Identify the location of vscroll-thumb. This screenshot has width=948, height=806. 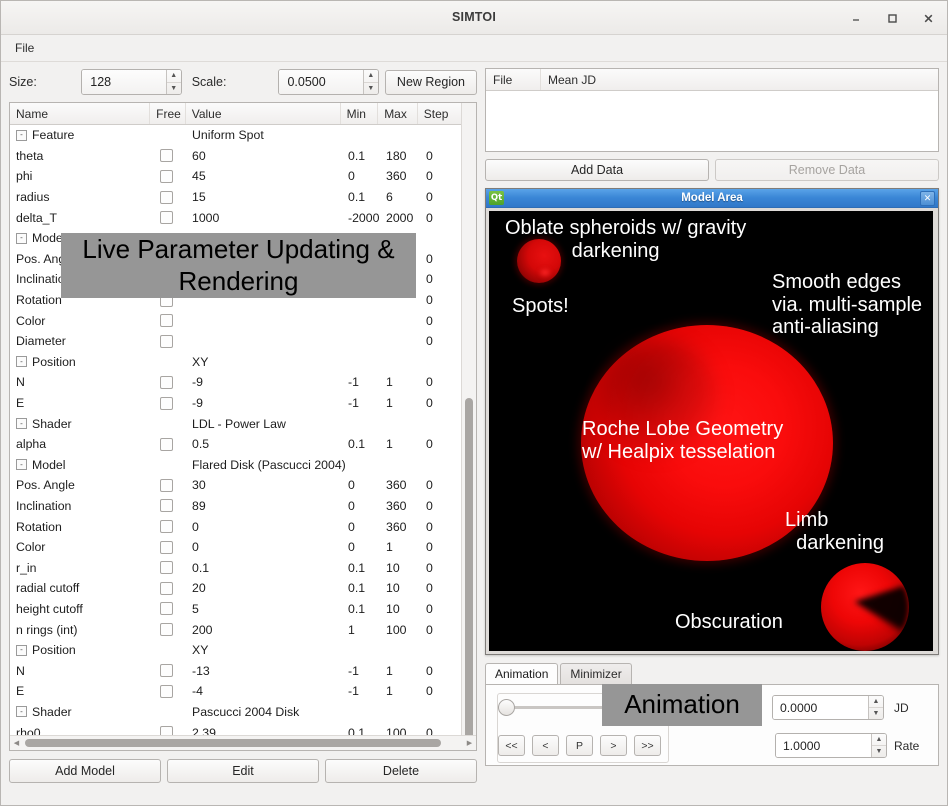
(469, 574).